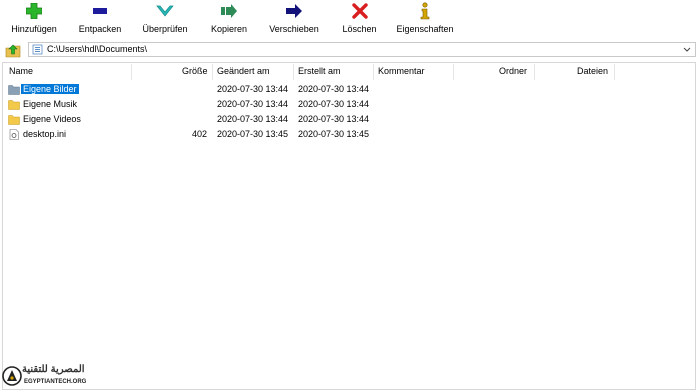  I want to click on copy-arrow-icon, so click(229, 11).